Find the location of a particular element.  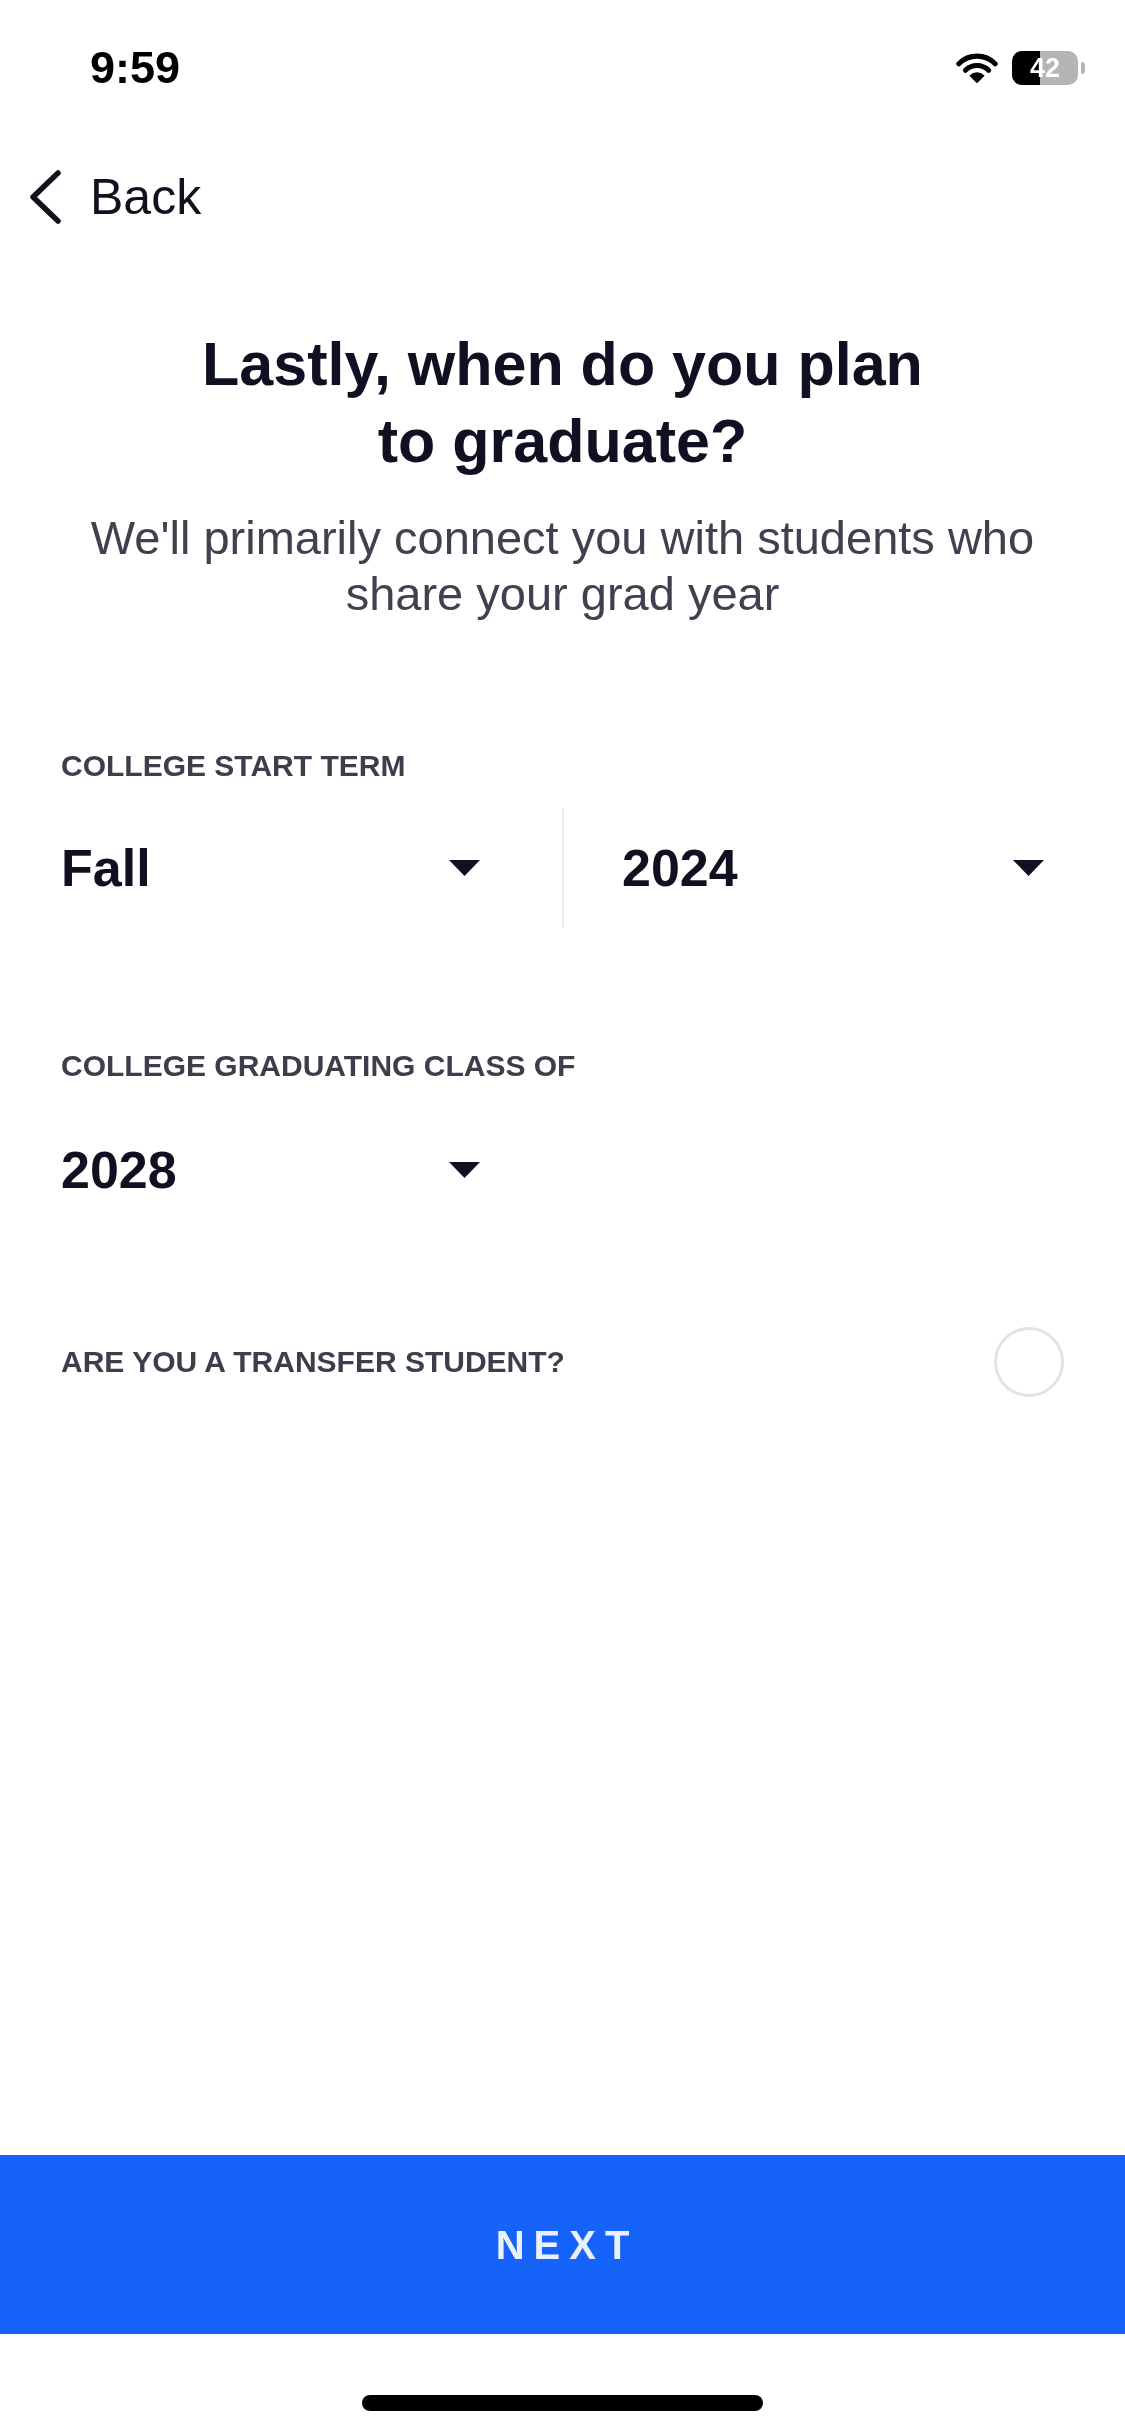

back-button: Back is located at coordinates (114, 197).